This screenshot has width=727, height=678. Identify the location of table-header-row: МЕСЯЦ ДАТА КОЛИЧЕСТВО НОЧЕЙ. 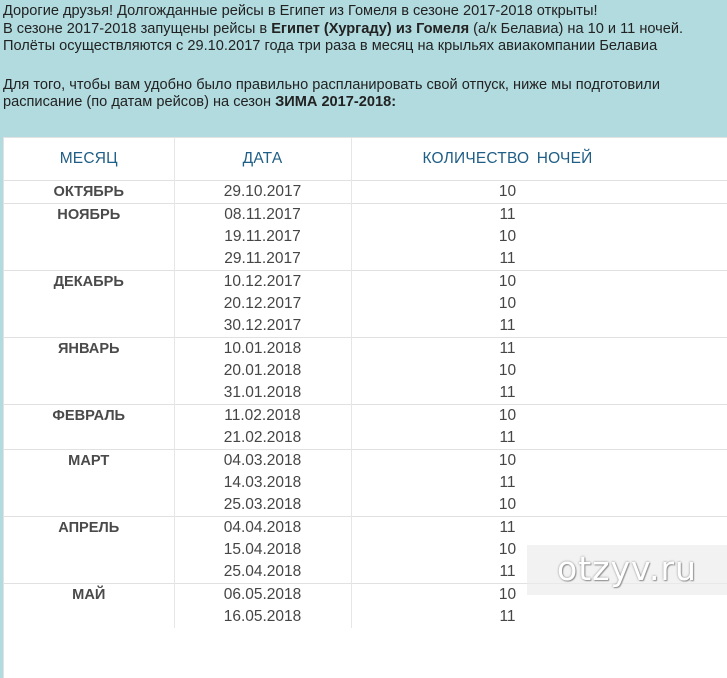
(365, 159).